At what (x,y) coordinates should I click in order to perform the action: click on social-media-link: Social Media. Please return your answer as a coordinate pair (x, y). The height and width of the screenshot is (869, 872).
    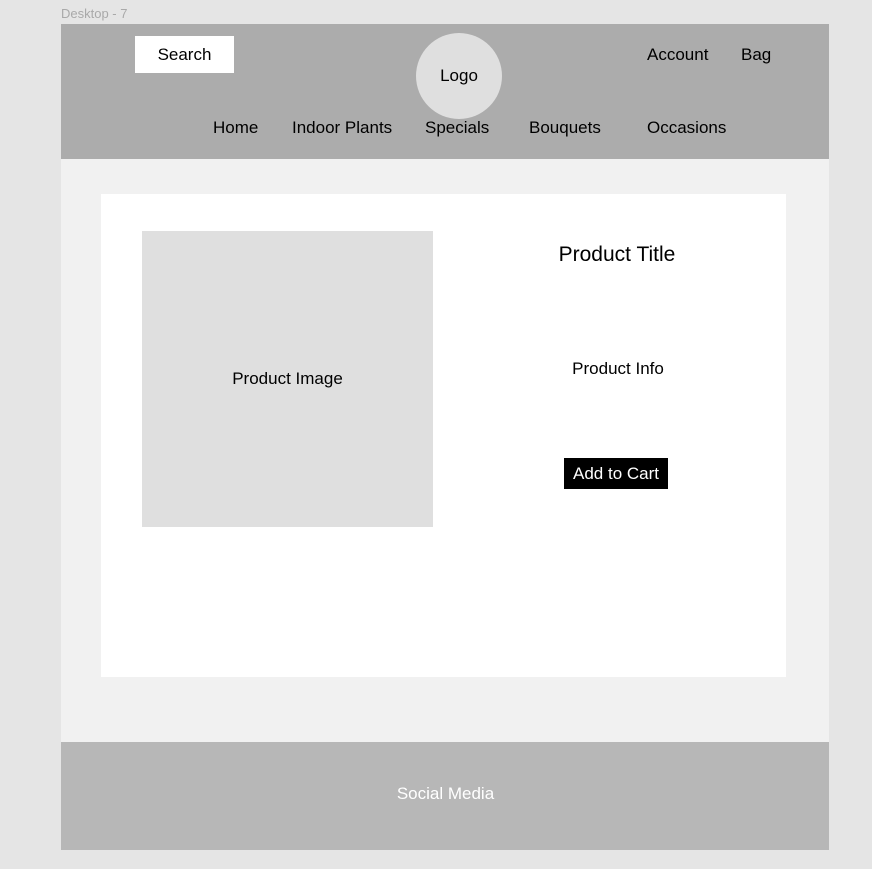
    Looking at the image, I should click on (445, 794).